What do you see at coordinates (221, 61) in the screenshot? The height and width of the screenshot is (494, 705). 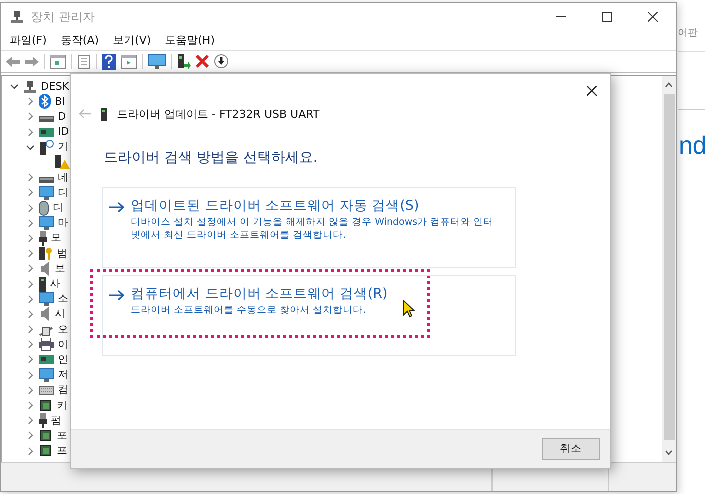 I see `download-circle-icon` at bounding box center [221, 61].